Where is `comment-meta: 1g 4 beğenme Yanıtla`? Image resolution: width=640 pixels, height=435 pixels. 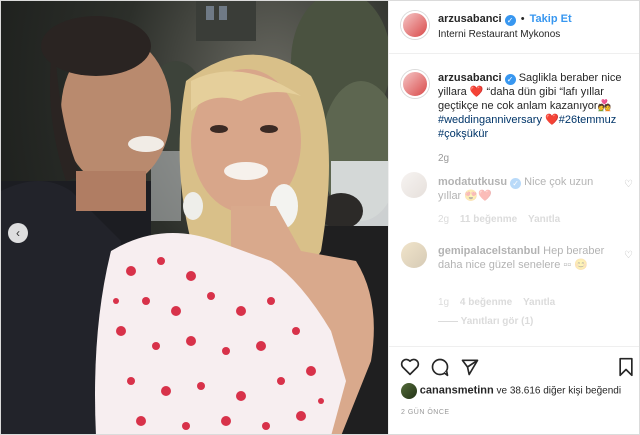 comment-meta: 1g 4 beğenme Yanıtla is located at coordinates (496, 302).